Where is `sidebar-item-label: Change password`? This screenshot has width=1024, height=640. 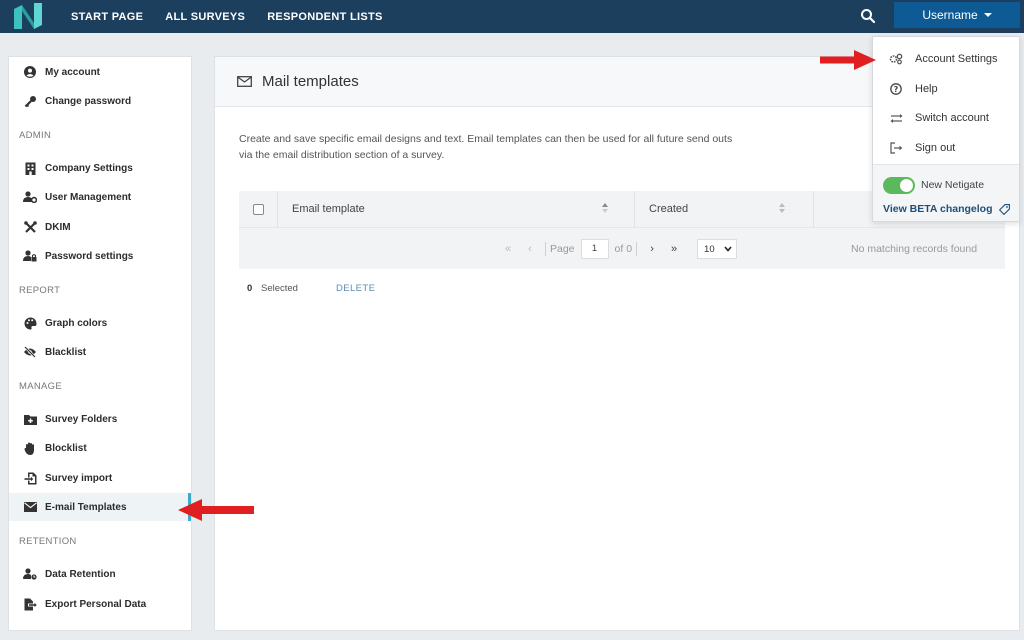
sidebar-item-label: Change password is located at coordinates (88, 101).